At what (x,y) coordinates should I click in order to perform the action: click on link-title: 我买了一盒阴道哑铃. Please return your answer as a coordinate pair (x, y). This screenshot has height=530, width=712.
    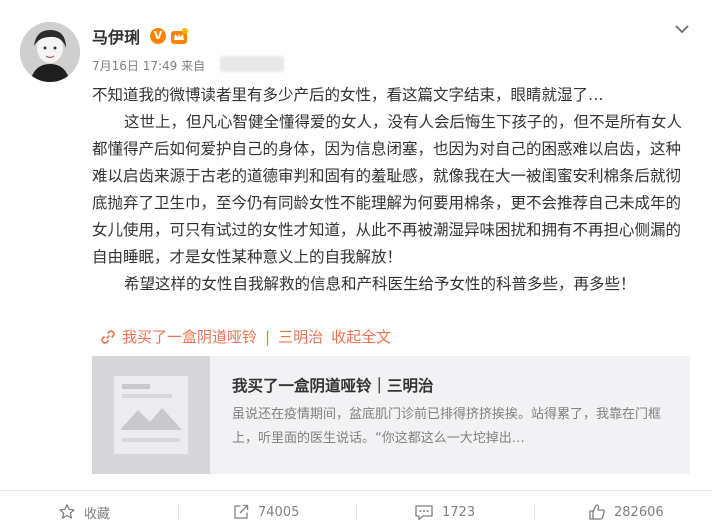
    Looking at the image, I should click on (189, 336).